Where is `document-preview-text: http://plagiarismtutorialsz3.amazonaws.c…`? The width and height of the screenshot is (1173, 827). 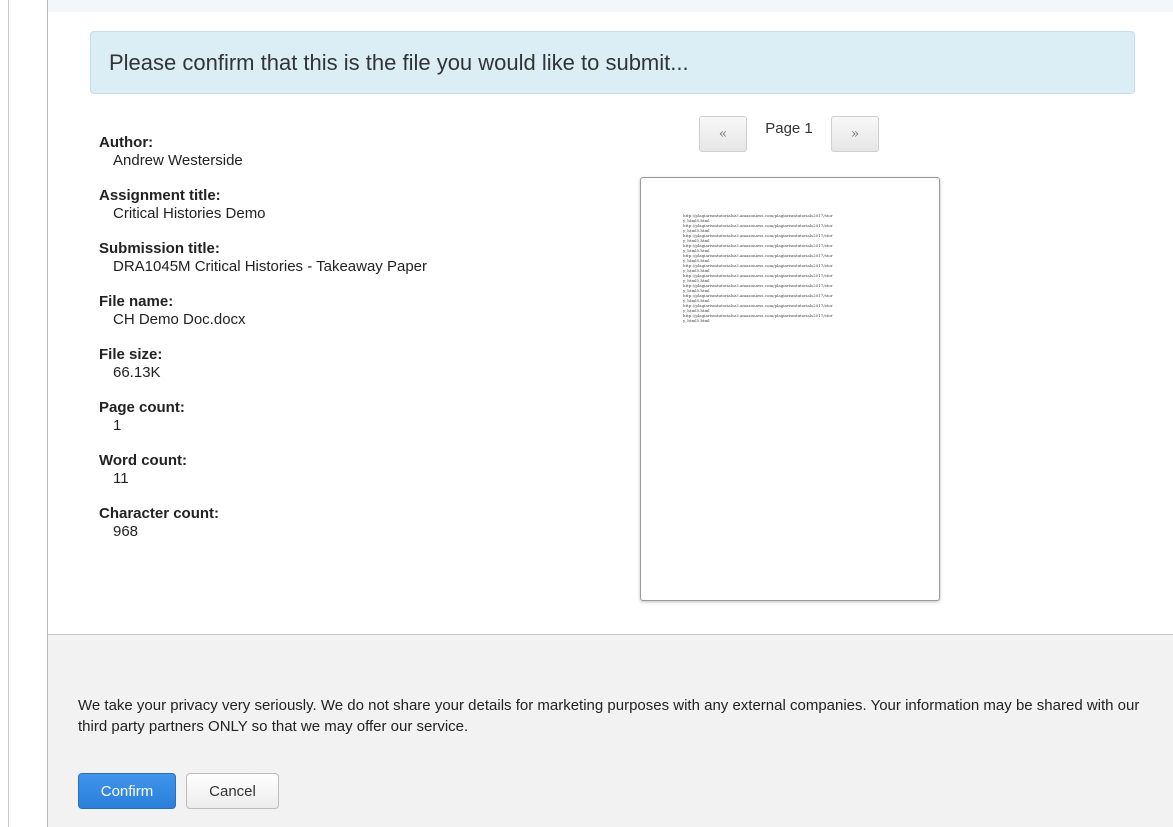
document-preview-text: http://plagiarismtutorialsz3.amazonaws.c… is located at coordinates (793, 268).